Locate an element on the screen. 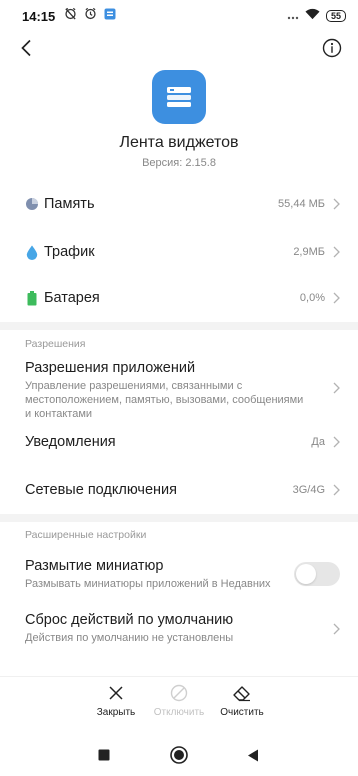 This screenshot has width=358, height=776. status-icons-left is located at coordinates (90, 16).